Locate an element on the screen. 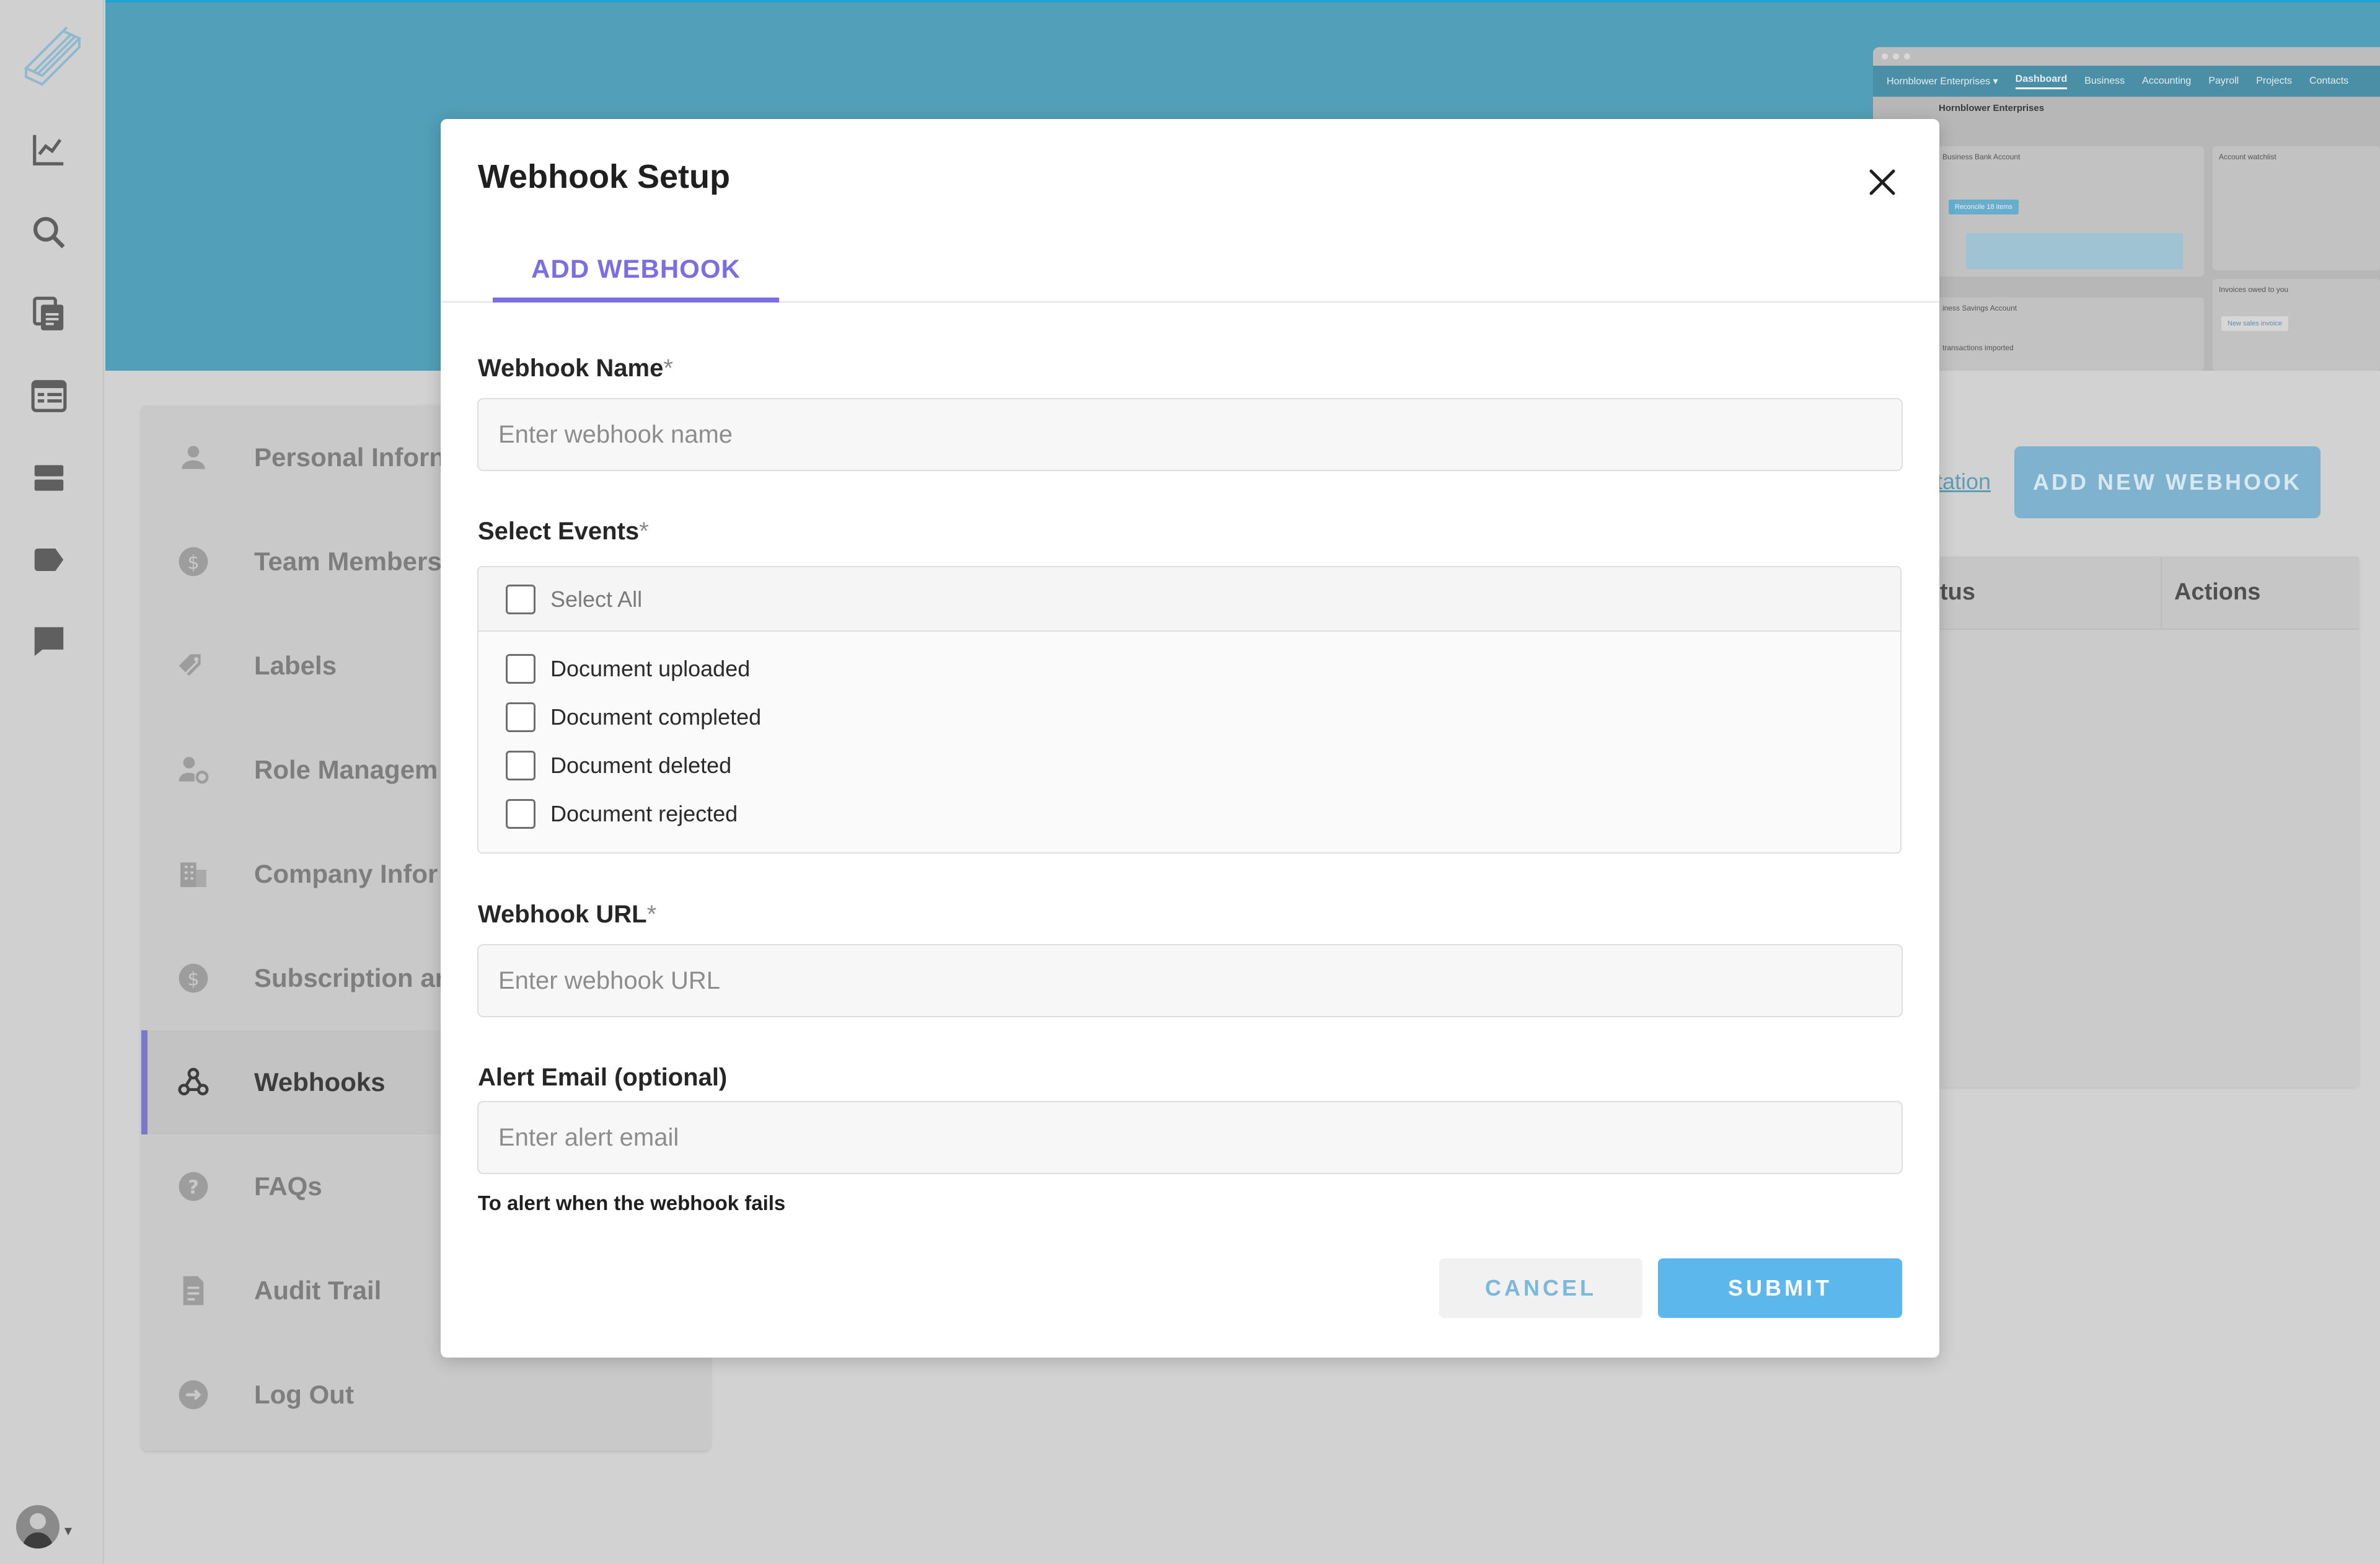 This screenshot has width=2380, height=1564. event-label: Document completed is located at coordinates (656, 717).